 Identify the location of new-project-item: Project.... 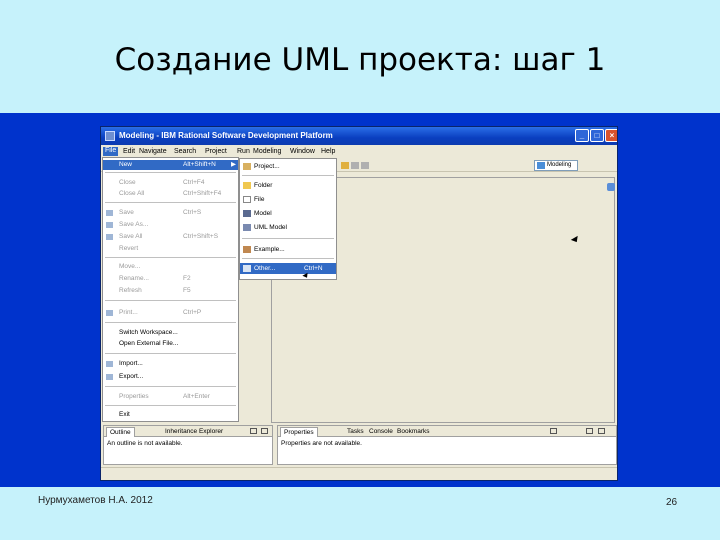
(288, 166).